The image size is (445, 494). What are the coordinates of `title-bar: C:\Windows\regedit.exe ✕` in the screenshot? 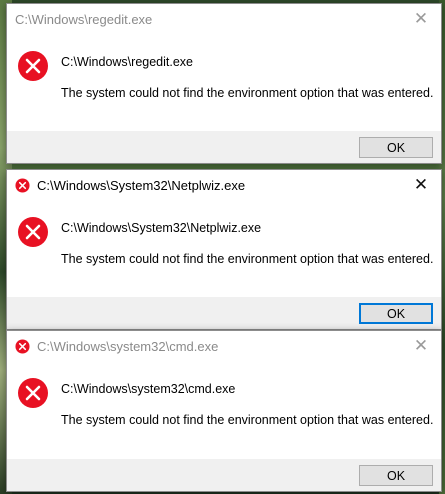 It's located at (224, 19).